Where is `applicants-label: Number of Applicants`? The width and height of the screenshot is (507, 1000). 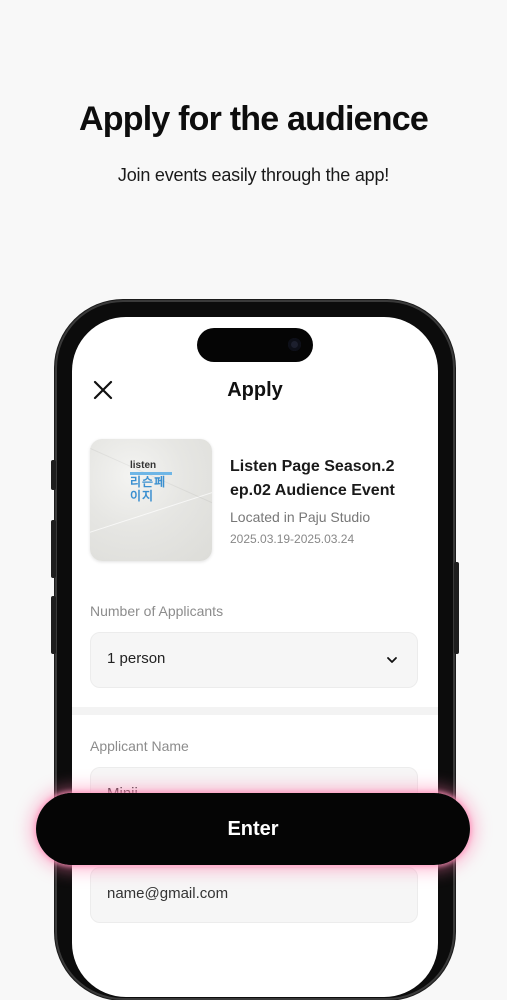
applicants-label: Number of Applicants is located at coordinates (157, 611).